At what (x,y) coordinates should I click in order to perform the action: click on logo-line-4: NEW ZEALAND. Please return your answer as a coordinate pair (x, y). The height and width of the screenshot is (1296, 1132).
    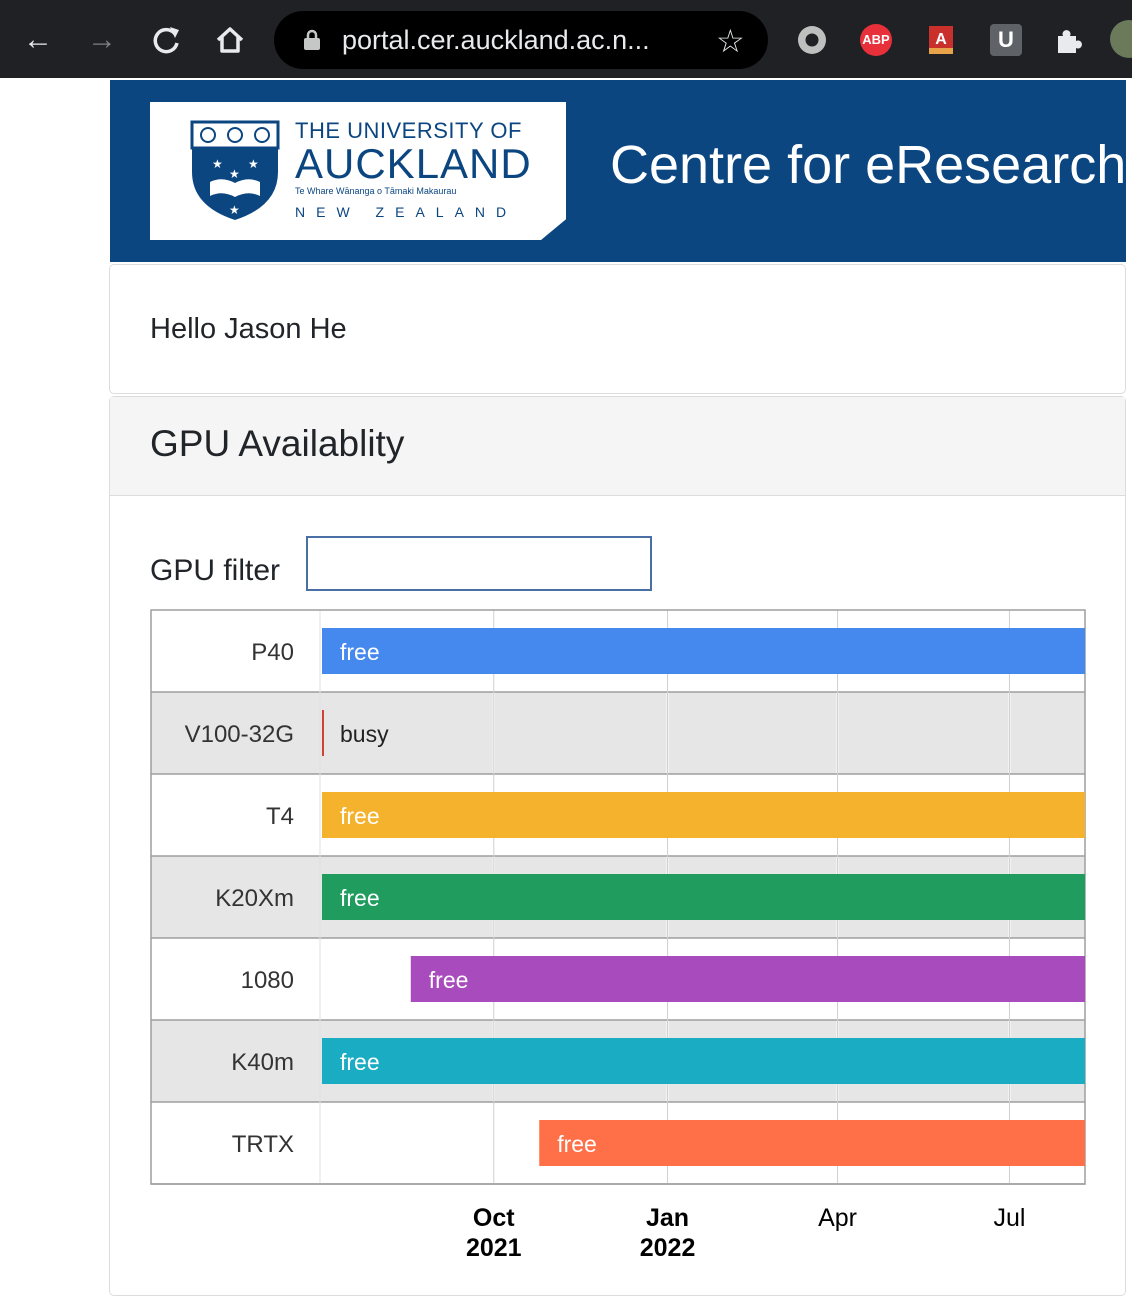
    Looking at the image, I should click on (406, 212).